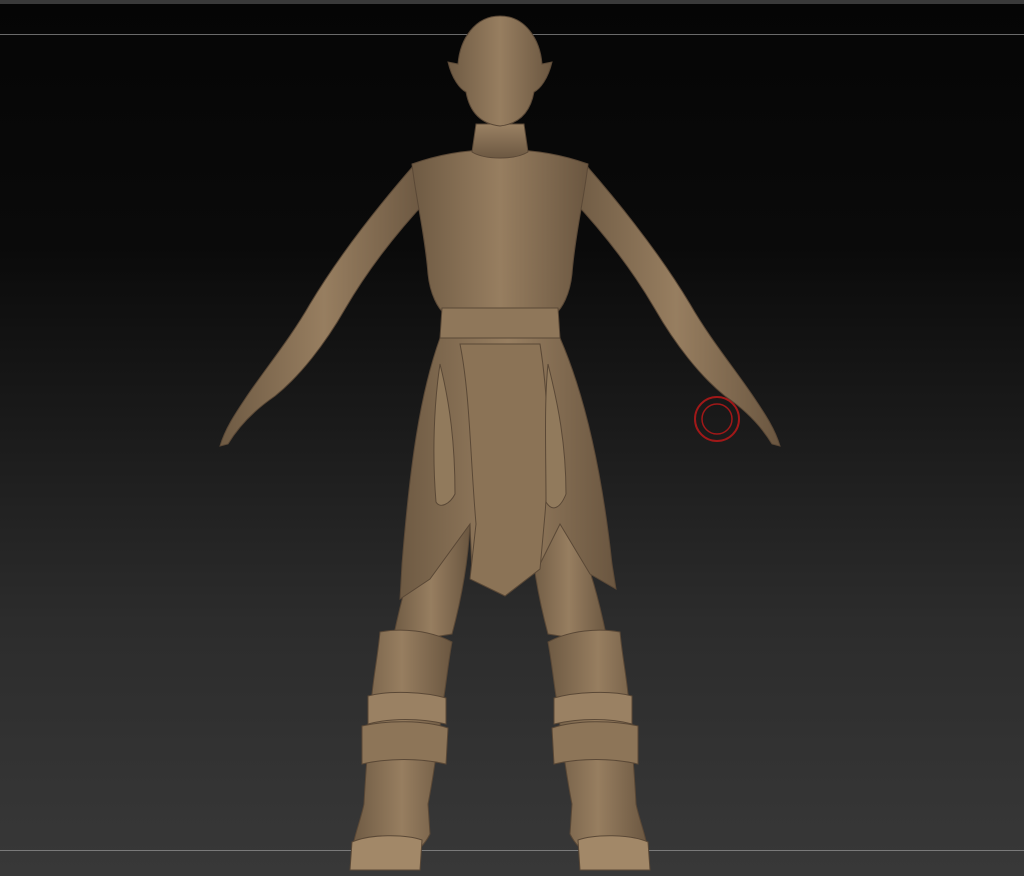 The width and height of the screenshot is (1024, 876). I want to click on belt, so click(500, 323).